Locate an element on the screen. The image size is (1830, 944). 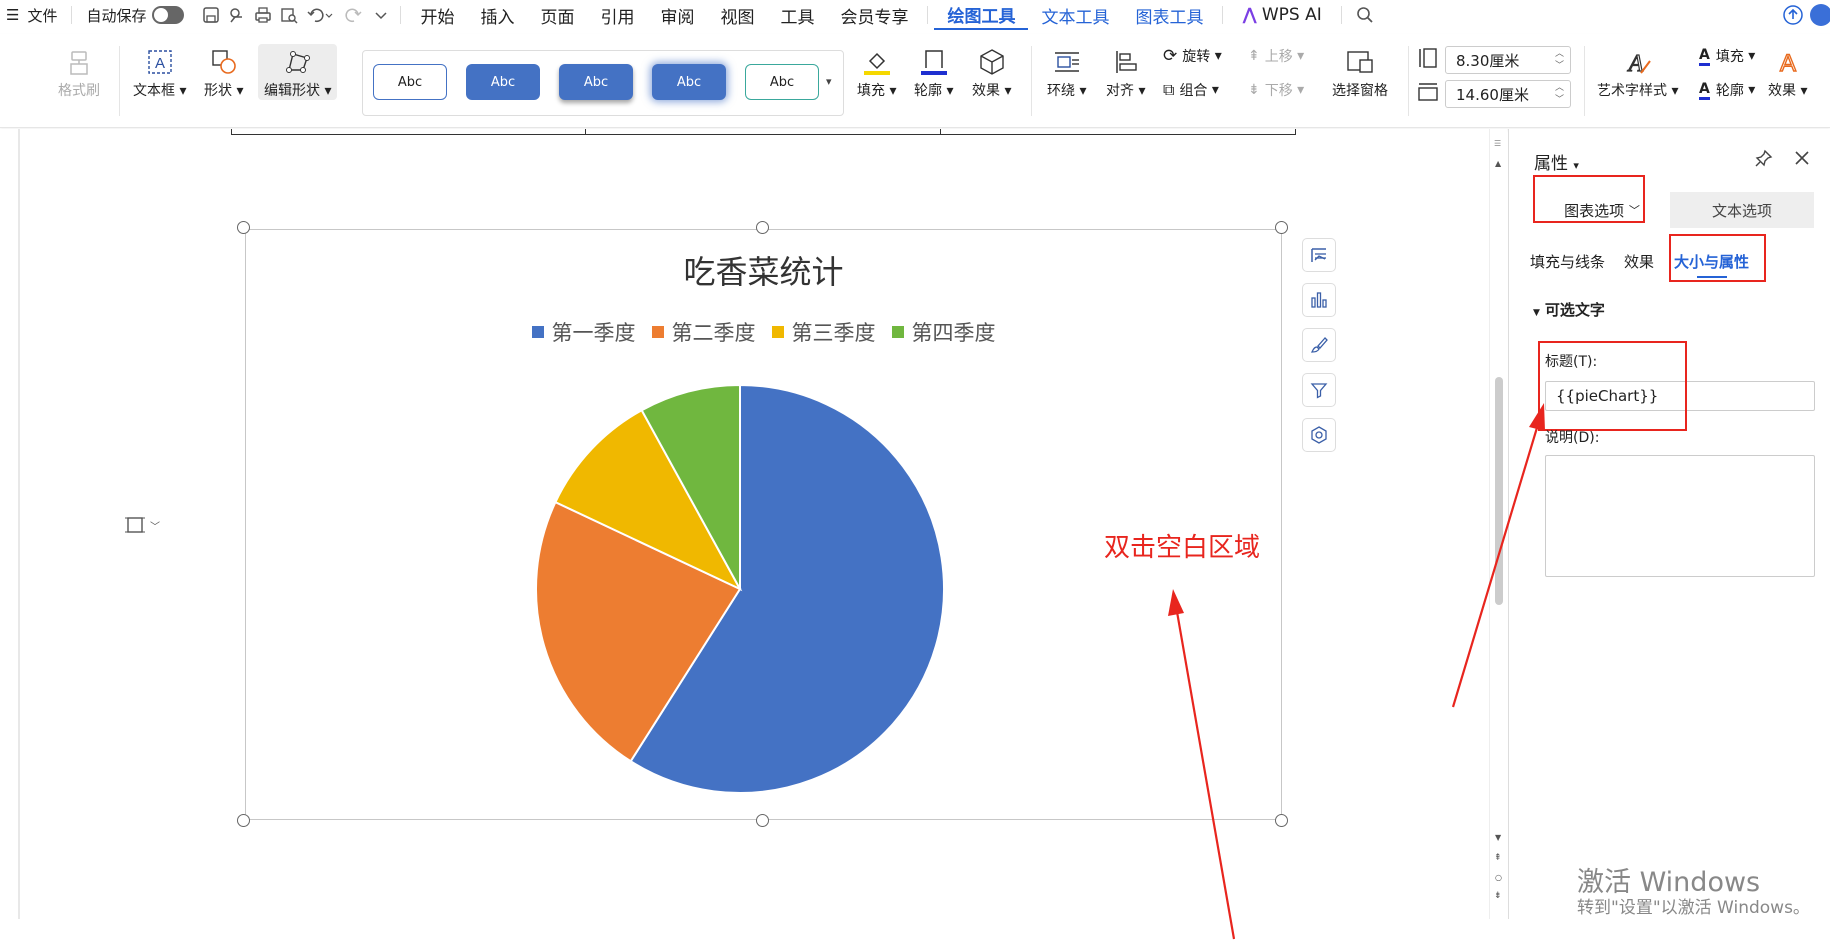
resize-handle-bottom-right is located at coordinates (1281, 820).